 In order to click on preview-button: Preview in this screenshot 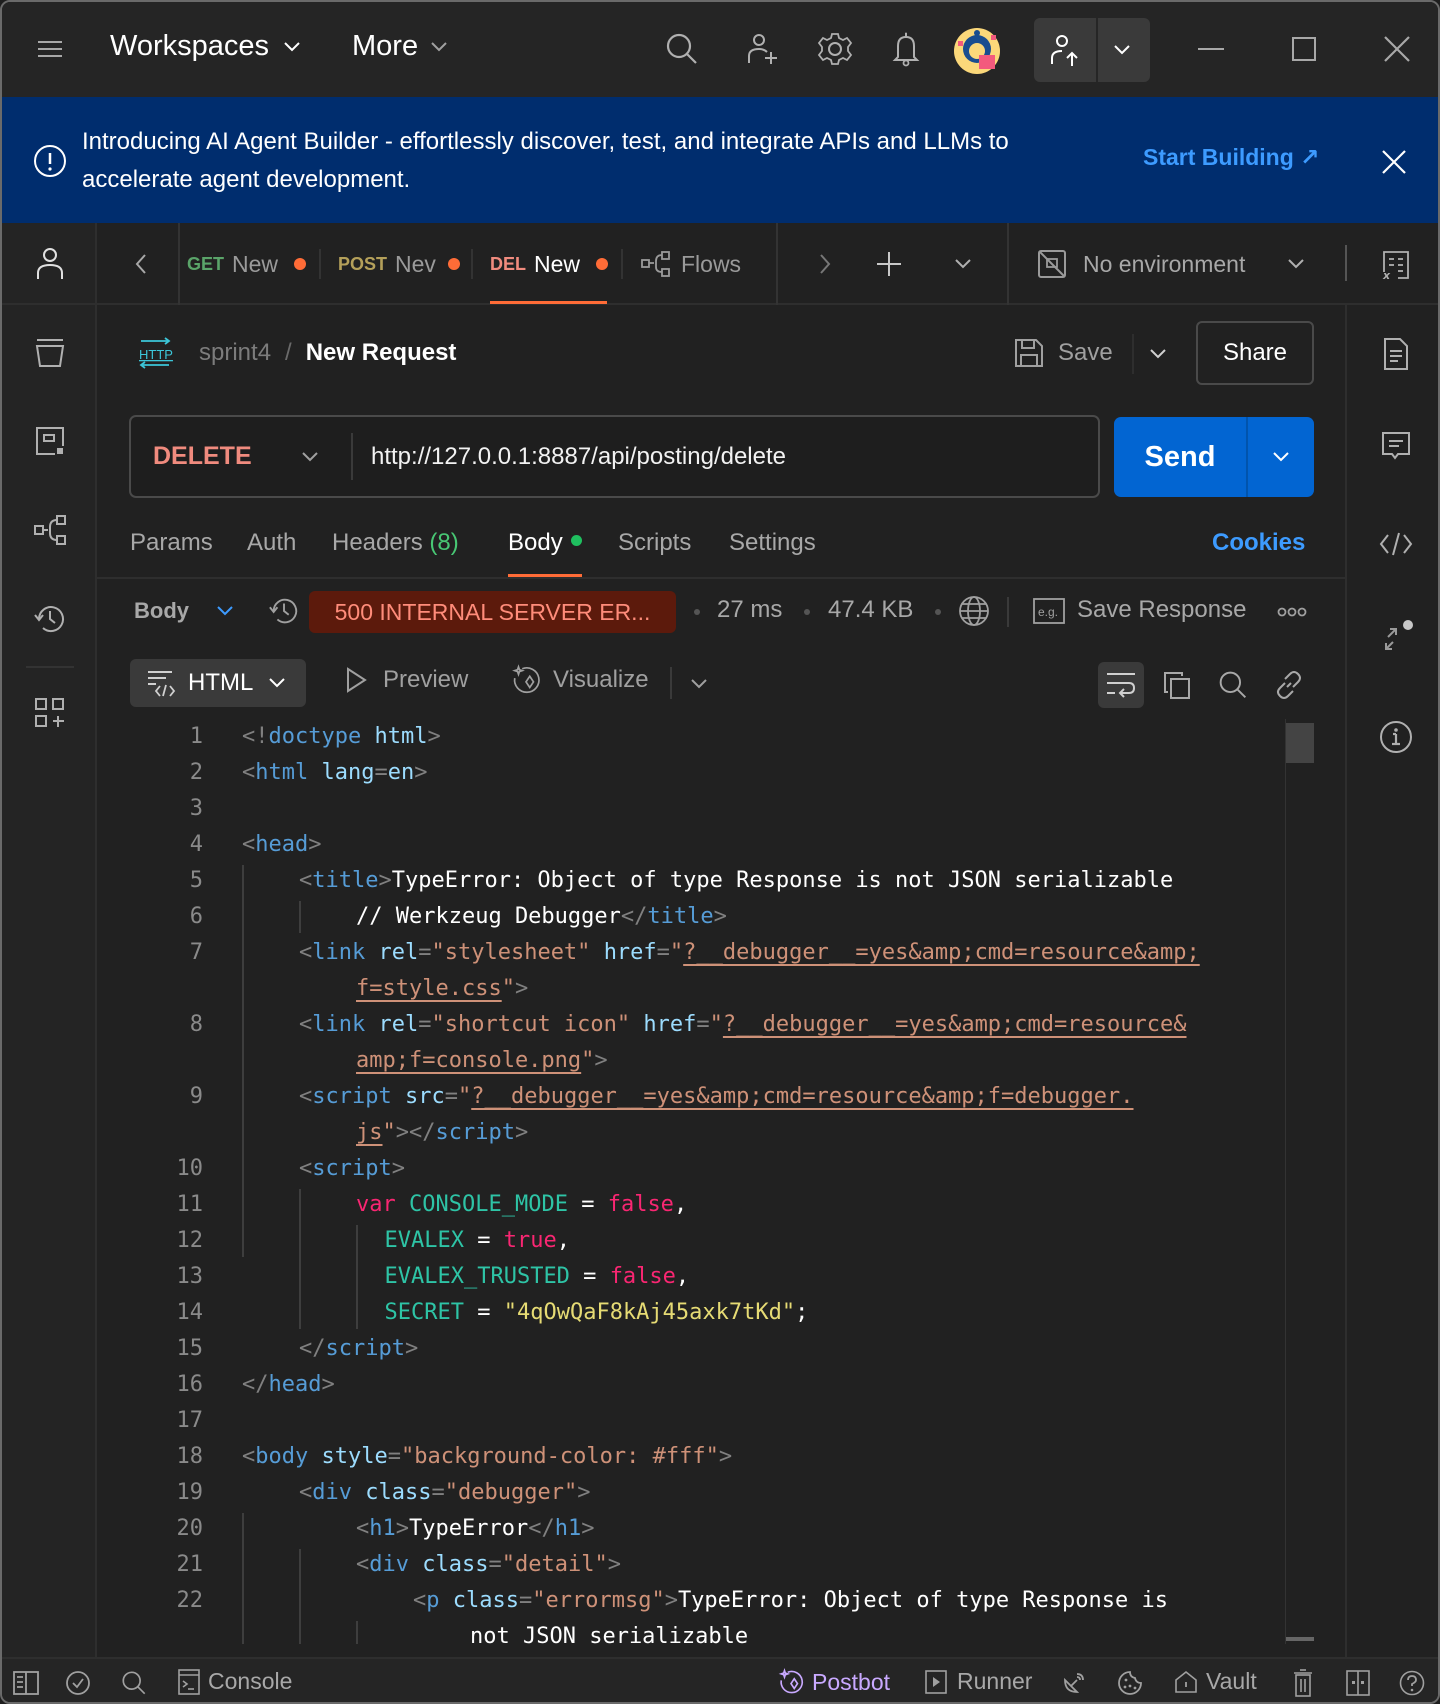, I will do `click(404, 680)`.